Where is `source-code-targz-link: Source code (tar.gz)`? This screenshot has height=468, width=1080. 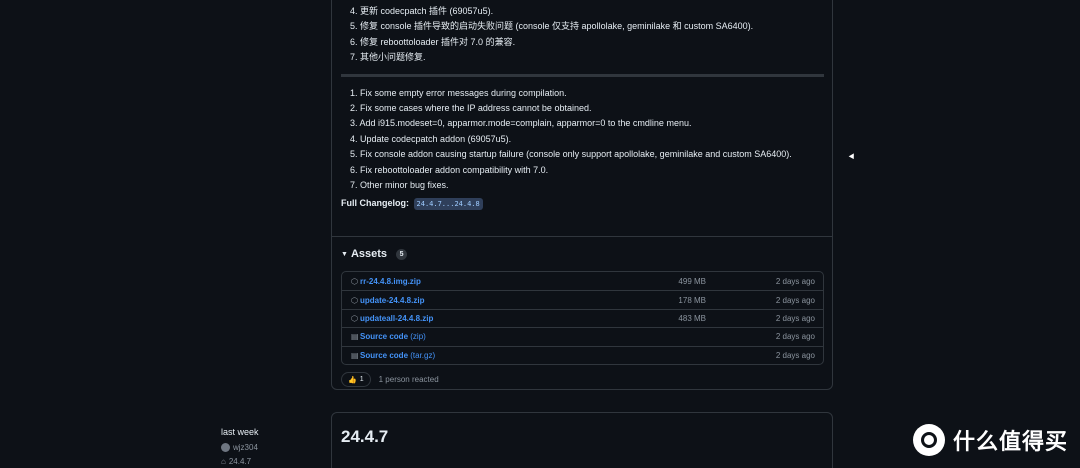
source-code-targz-link: Source code (tar.gz) is located at coordinates (397, 355).